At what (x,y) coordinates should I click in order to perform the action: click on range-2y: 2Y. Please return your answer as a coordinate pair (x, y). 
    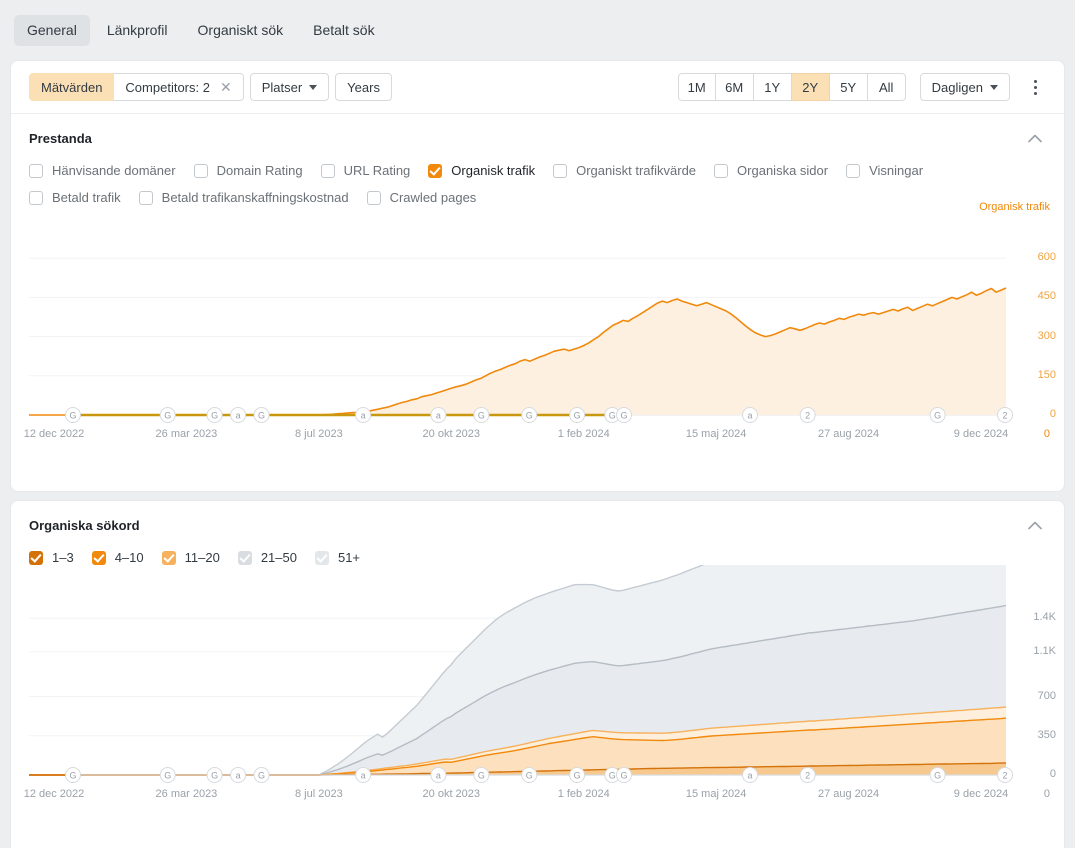
    Looking at the image, I should click on (810, 87).